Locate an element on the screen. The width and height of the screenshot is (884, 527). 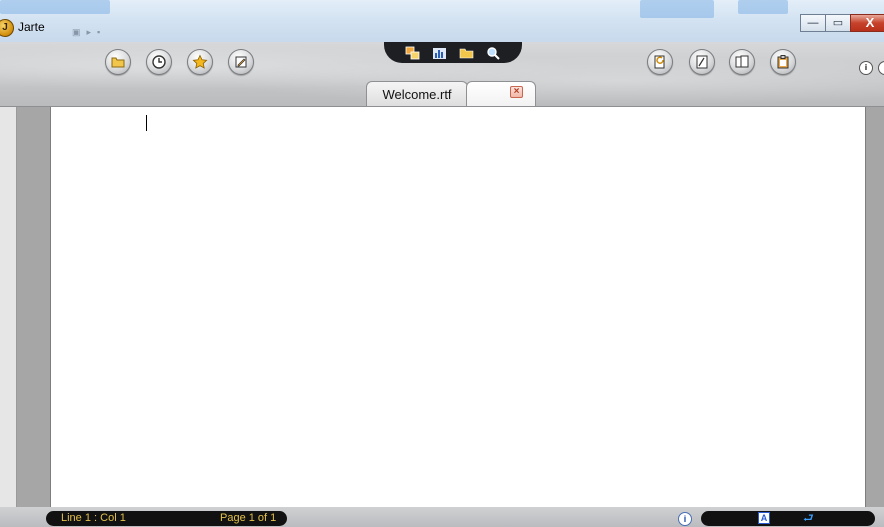
open-file-button is located at coordinates (118, 62).